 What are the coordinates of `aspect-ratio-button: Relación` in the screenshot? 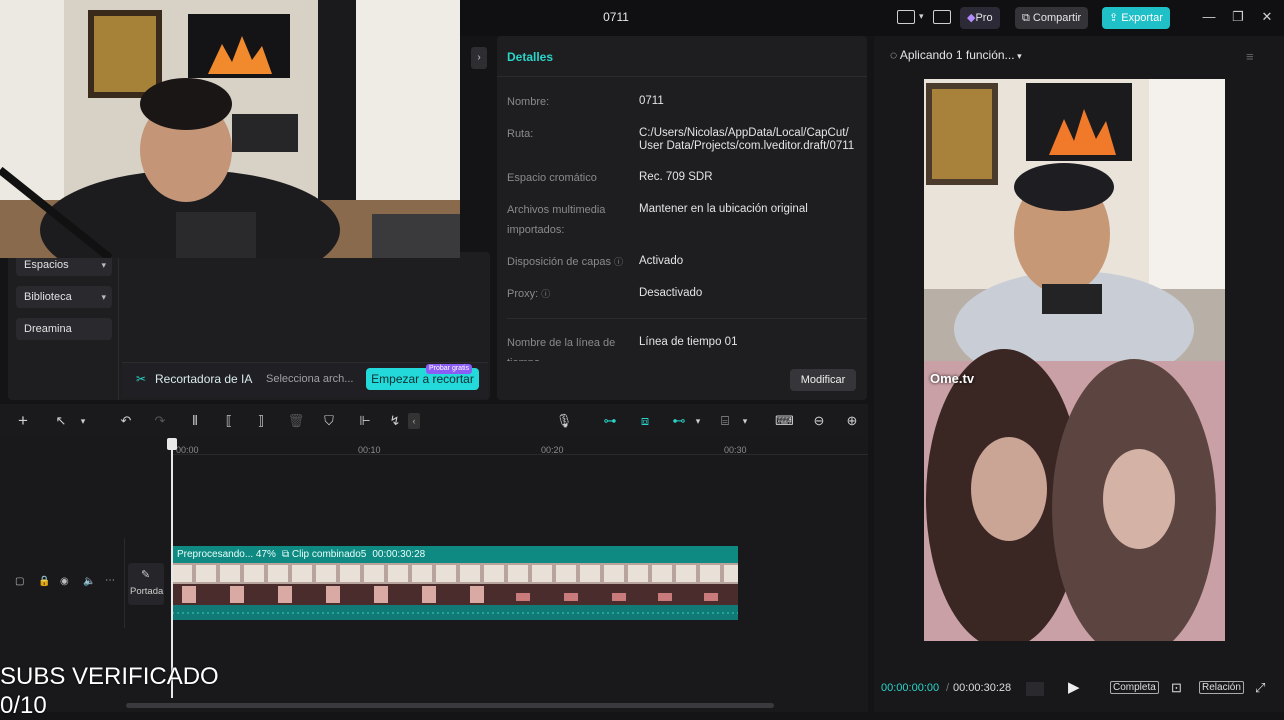 It's located at (1221, 687).